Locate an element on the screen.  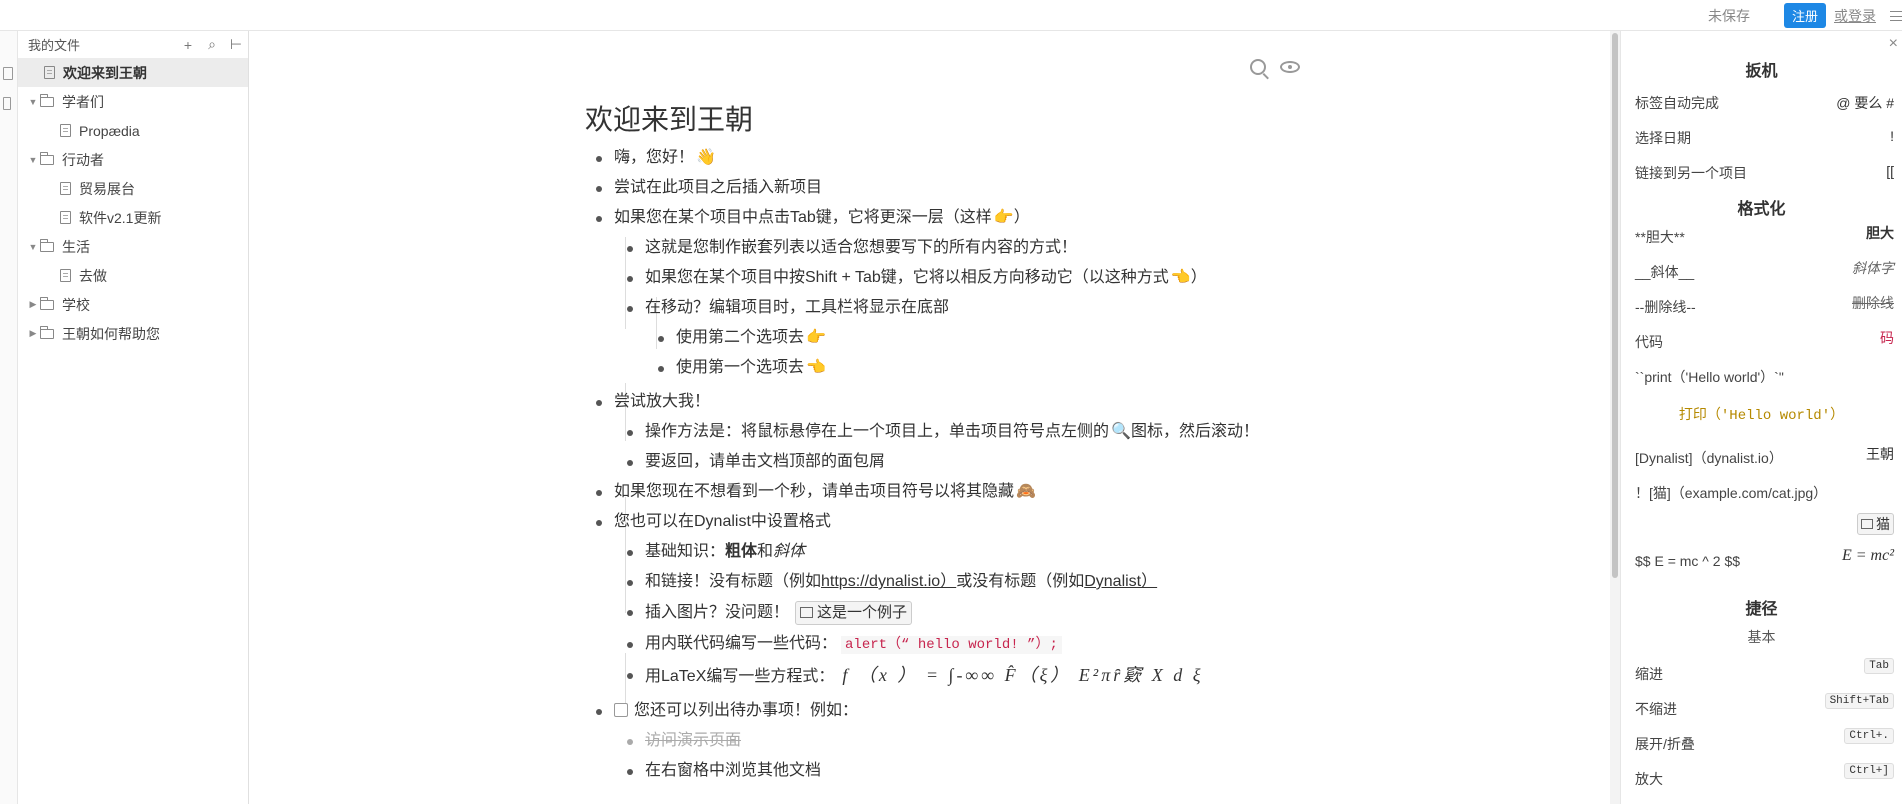
section-title-shortcuts: 捷径 is located at coordinates (1761, 609).